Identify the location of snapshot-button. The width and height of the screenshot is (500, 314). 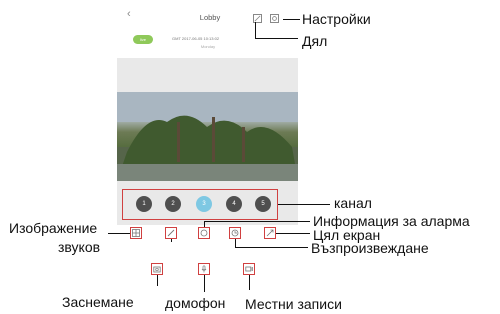
(157, 269).